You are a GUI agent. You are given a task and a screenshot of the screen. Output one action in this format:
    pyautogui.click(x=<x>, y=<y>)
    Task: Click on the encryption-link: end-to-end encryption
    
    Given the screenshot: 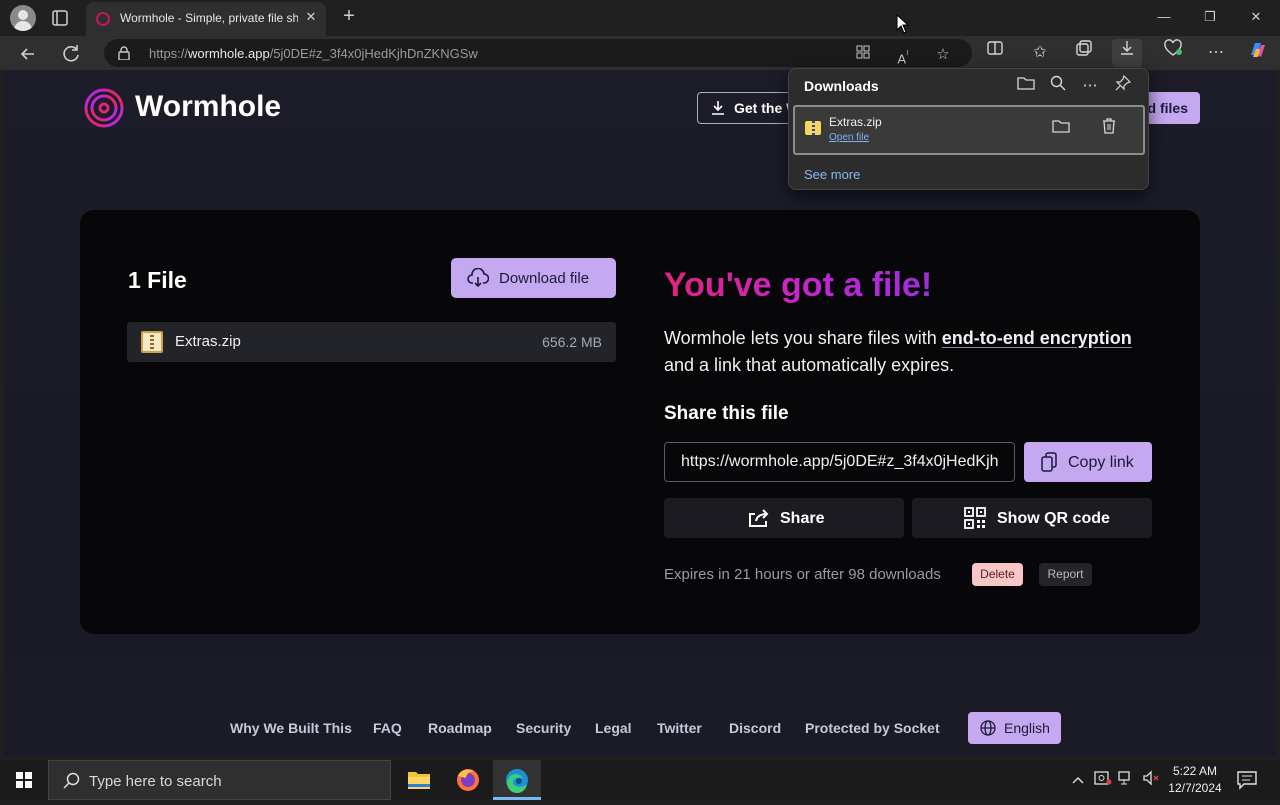 What is the action you would take?
    pyautogui.click(x=1037, y=338)
    